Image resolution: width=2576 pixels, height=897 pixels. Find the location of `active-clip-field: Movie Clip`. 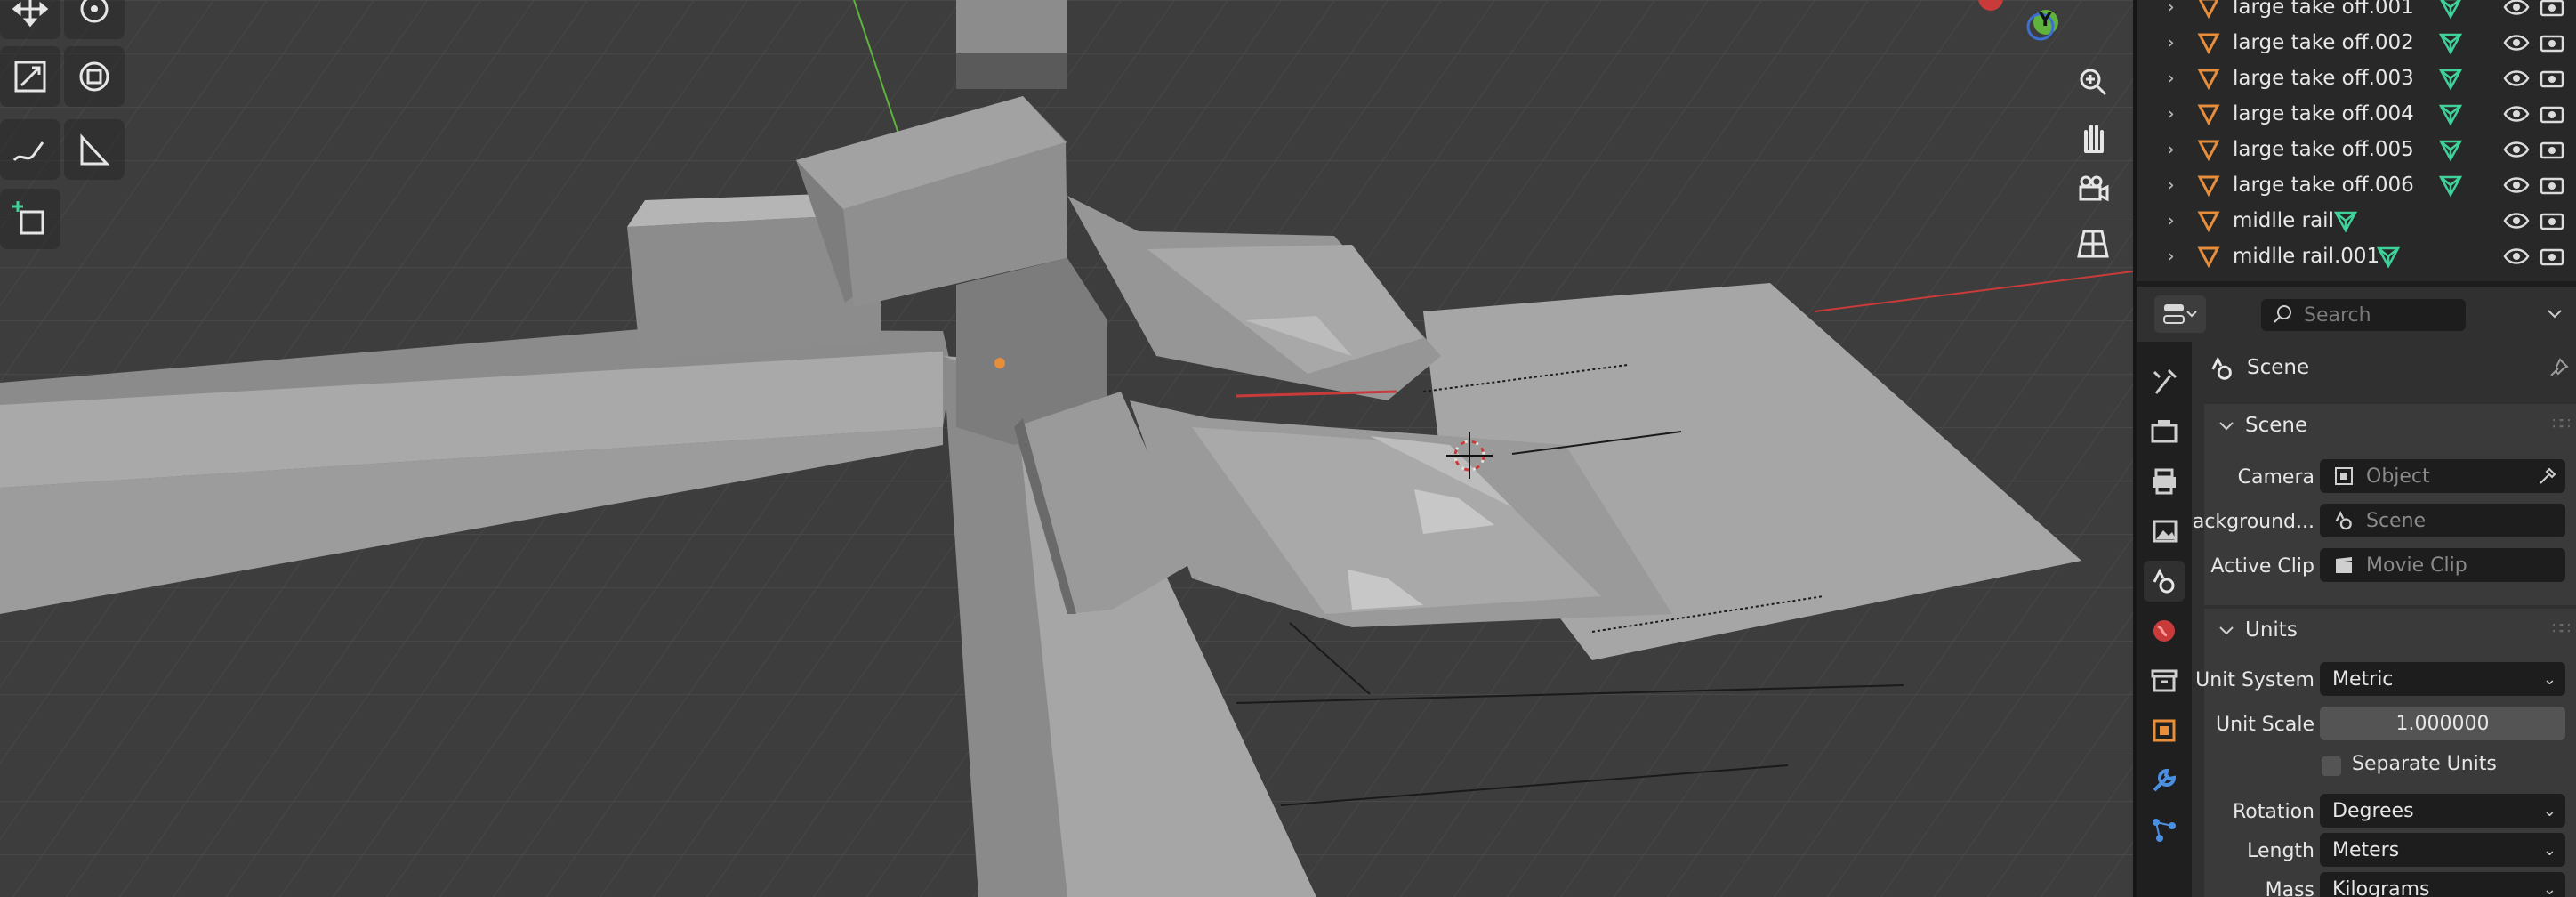

active-clip-field: Movie Clip is located at coordinates (2442, 565).